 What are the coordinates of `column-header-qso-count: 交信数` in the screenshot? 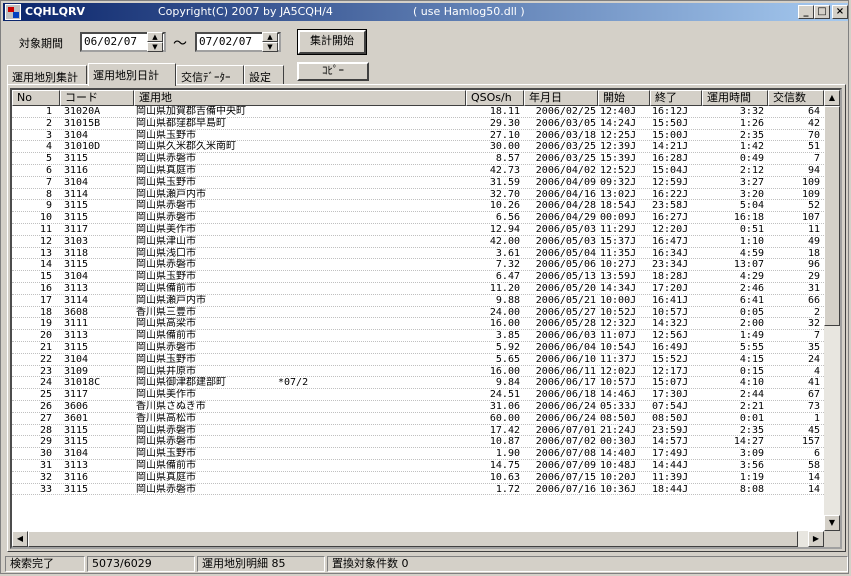 It's located at (796, 98).